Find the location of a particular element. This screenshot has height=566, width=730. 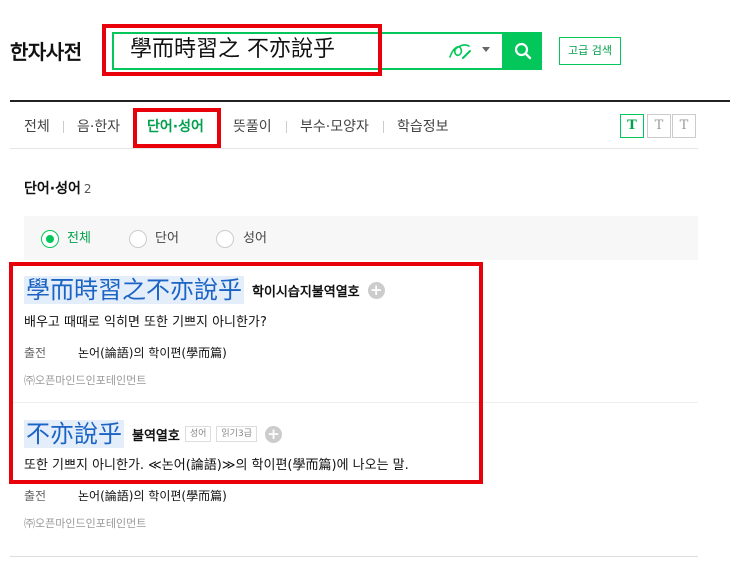

font-size-medium-button: T is located at coordinates (659, 126).